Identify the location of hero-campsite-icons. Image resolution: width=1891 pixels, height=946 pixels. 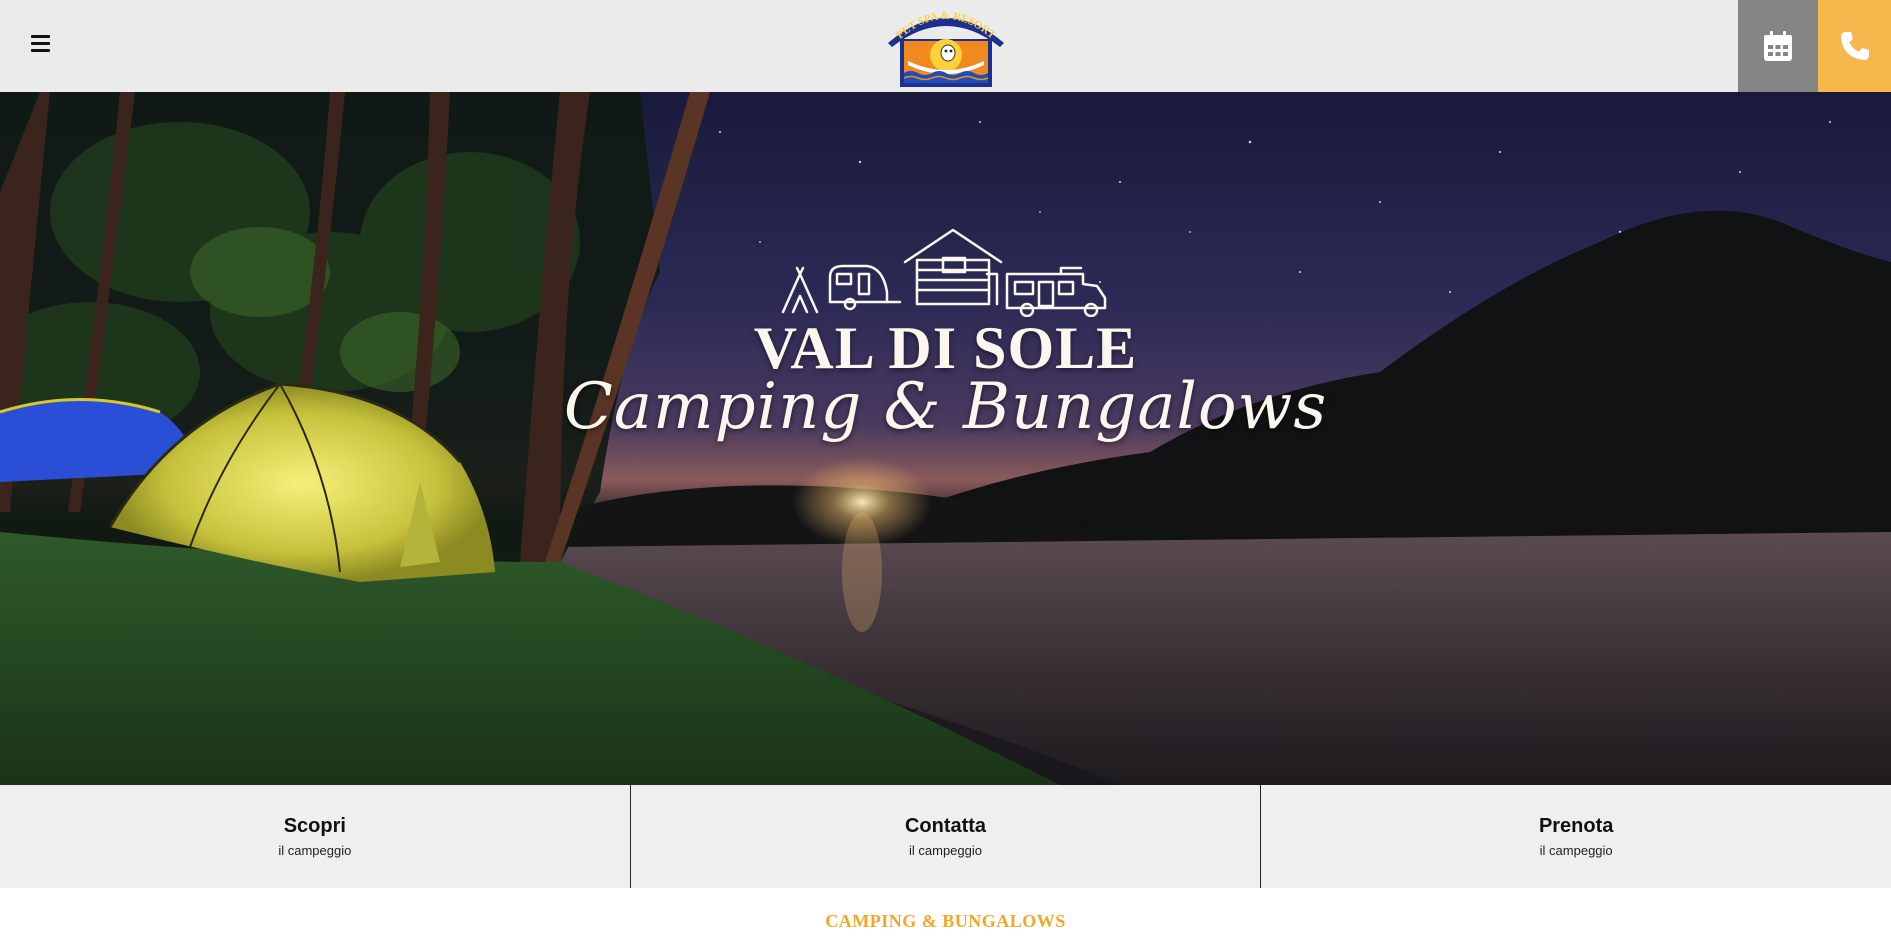
(945, 272).